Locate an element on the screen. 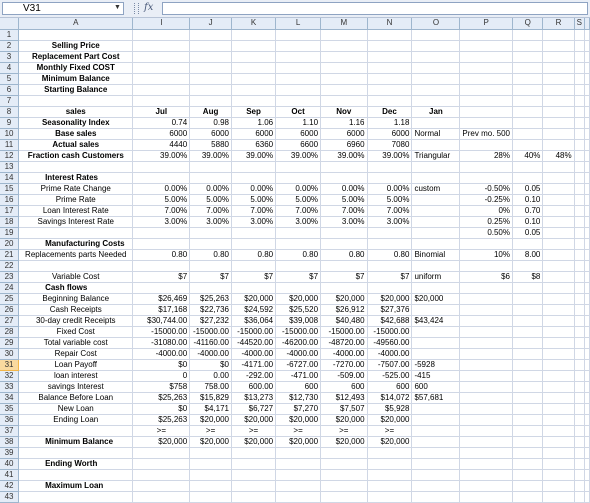 This screenshot has height=503, width=590. cell-a26: Cash Receipts is located at coordinates (76, 310).